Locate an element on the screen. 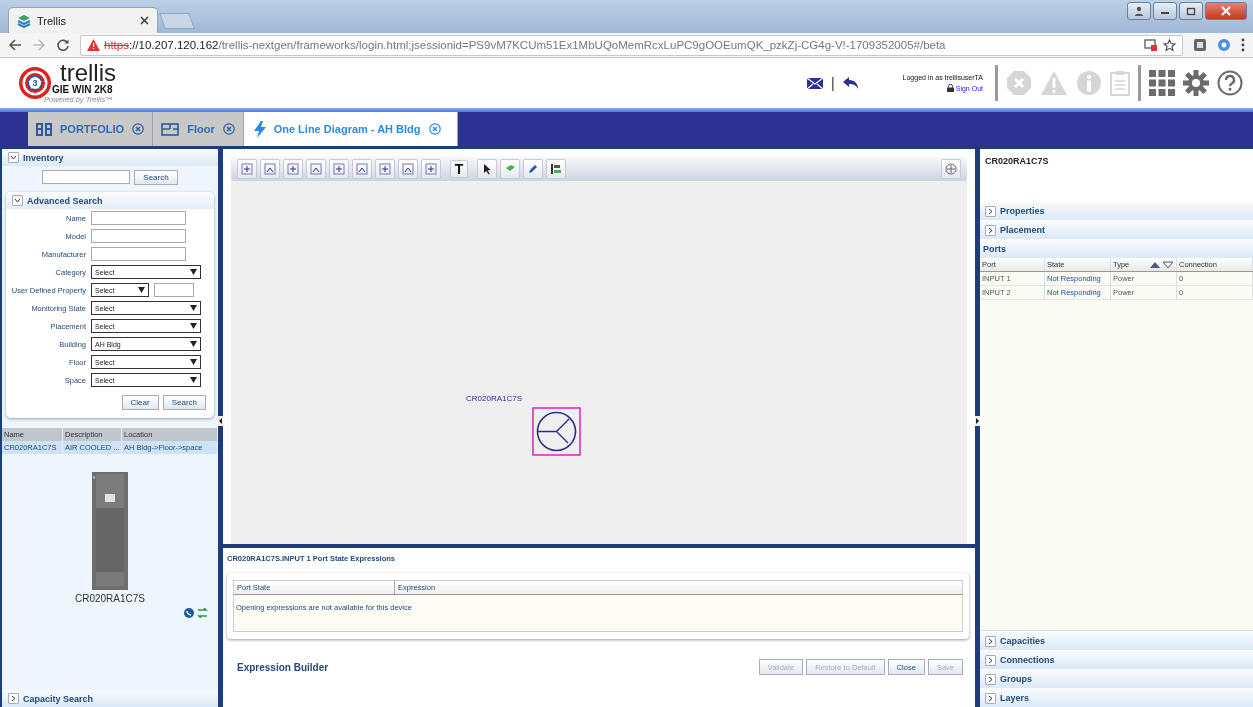  section-header: Groups is located at coordinates (1116, 678).